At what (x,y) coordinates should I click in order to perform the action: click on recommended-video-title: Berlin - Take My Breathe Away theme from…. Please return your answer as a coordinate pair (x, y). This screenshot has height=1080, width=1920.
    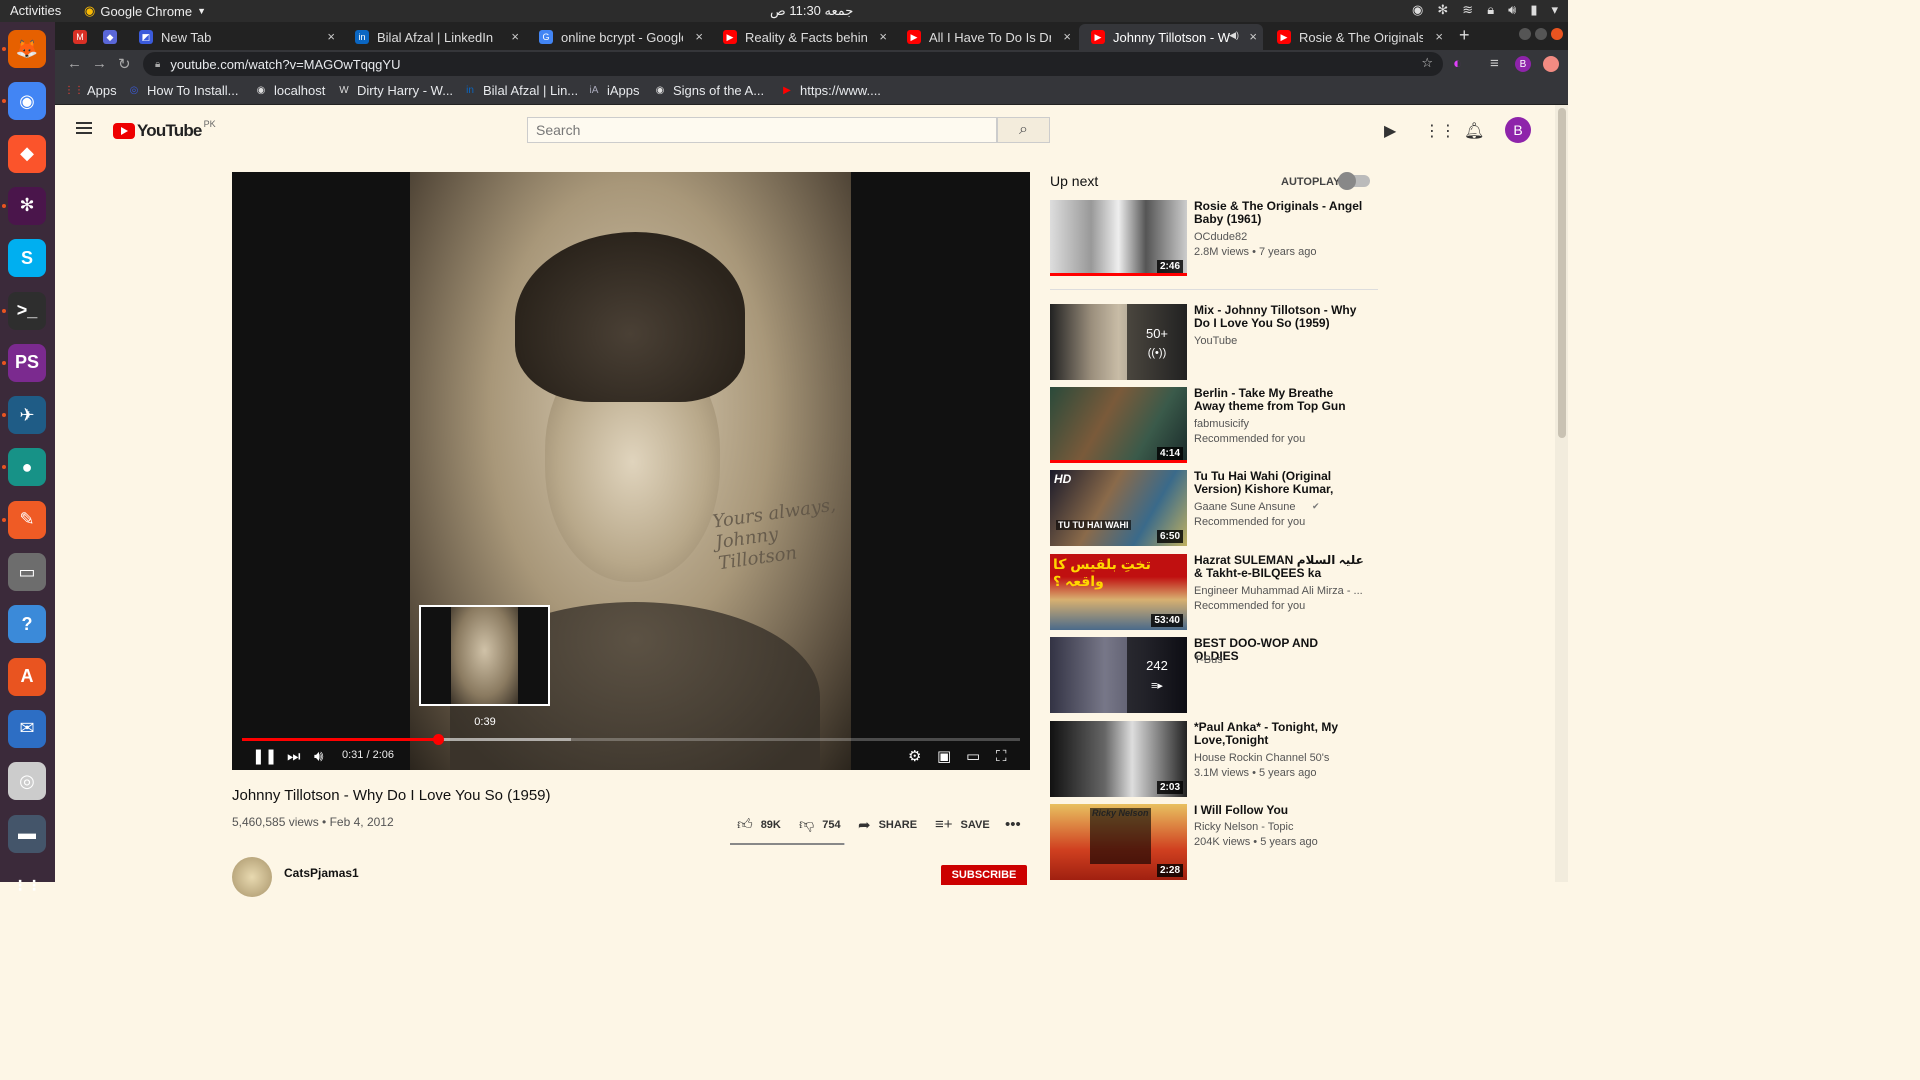
    Looking at the image, I should click on (1279, 400).